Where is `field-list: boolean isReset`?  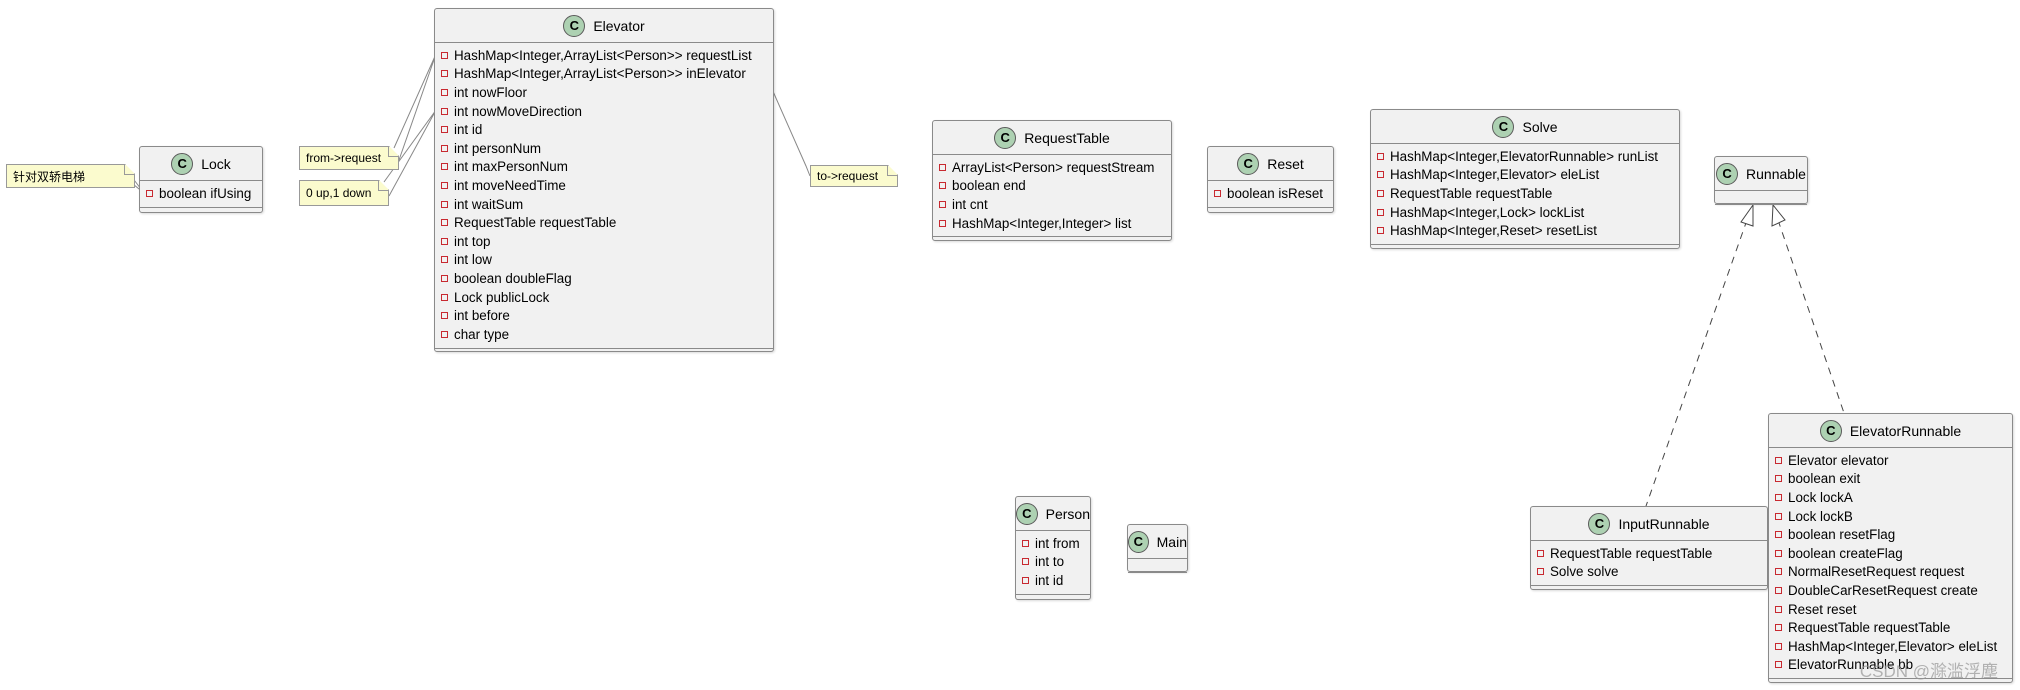 field-list: boolean isReset is located at coordinates (1270, 194).